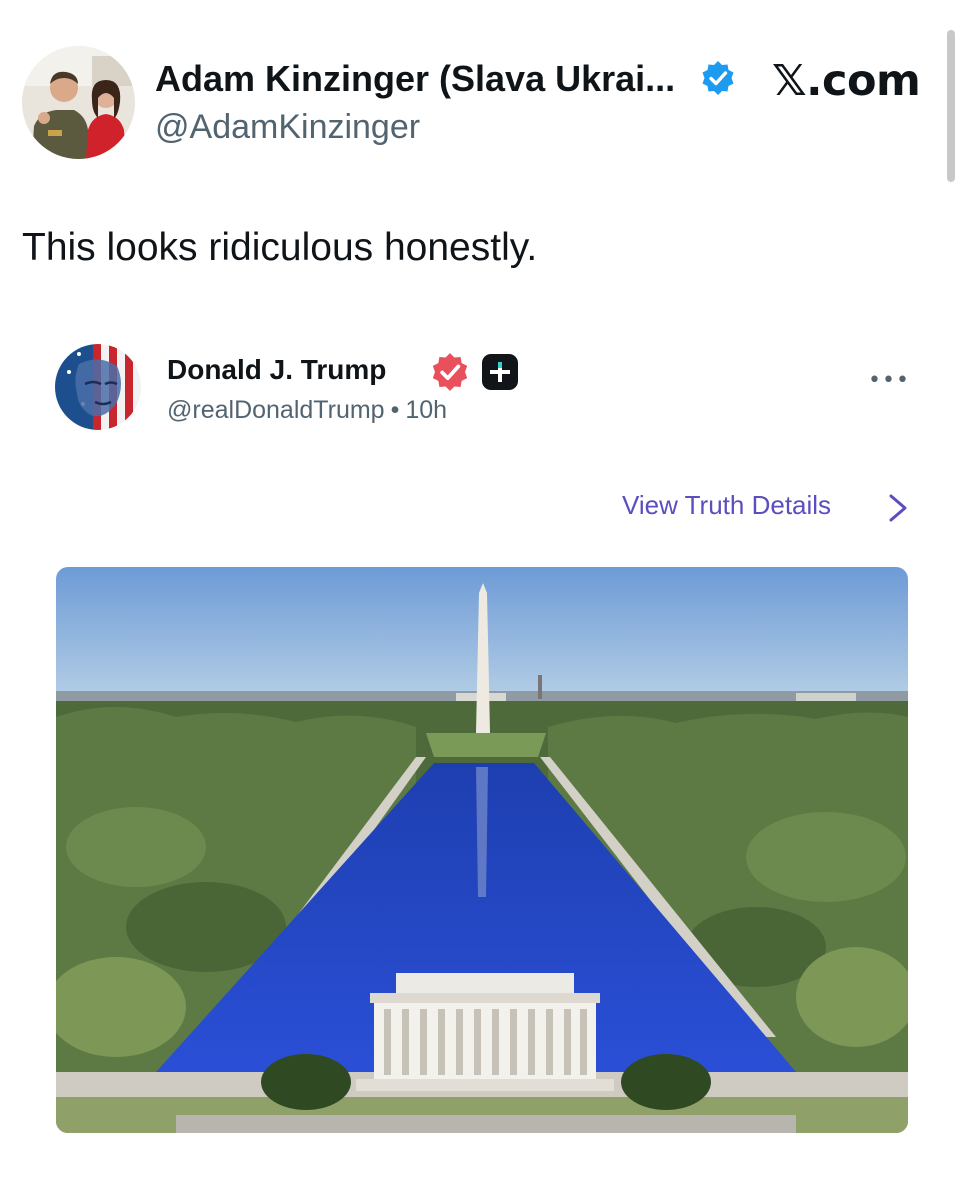 The height and width of the screenshot is (1200, 964). What do you see at coordinates (898, 508) in the screenshot?
I see `chevron-right-icon` at bounding box center [898, 508].